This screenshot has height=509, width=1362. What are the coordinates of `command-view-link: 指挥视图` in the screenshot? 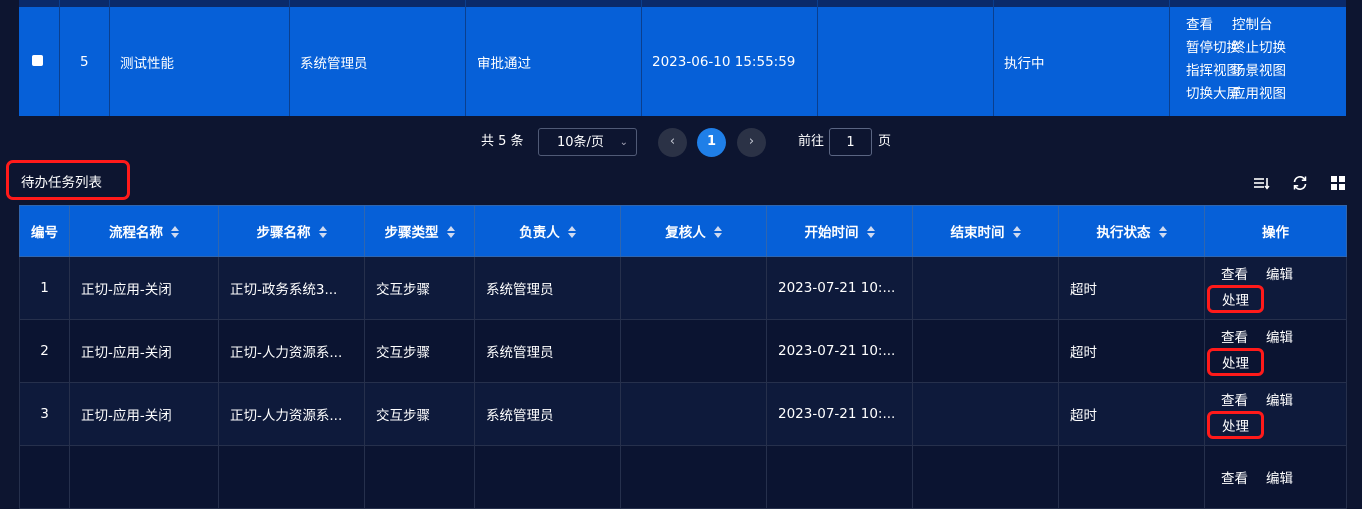 It's located at (1213, 71).